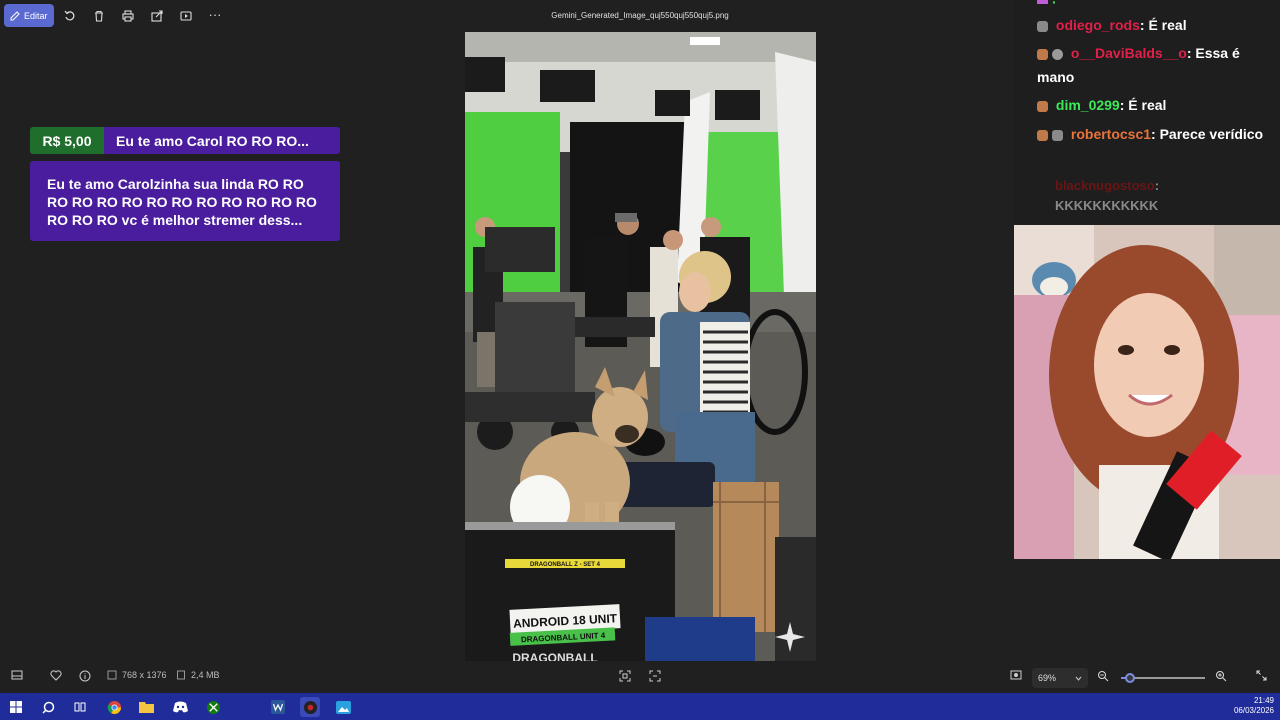 This screenshot has height=720, width=1280. What do you see at coordinates (1105, 185) in the screenshot?
I see `chat-username: blacknugostoso` at bounding box center [1105, 185].